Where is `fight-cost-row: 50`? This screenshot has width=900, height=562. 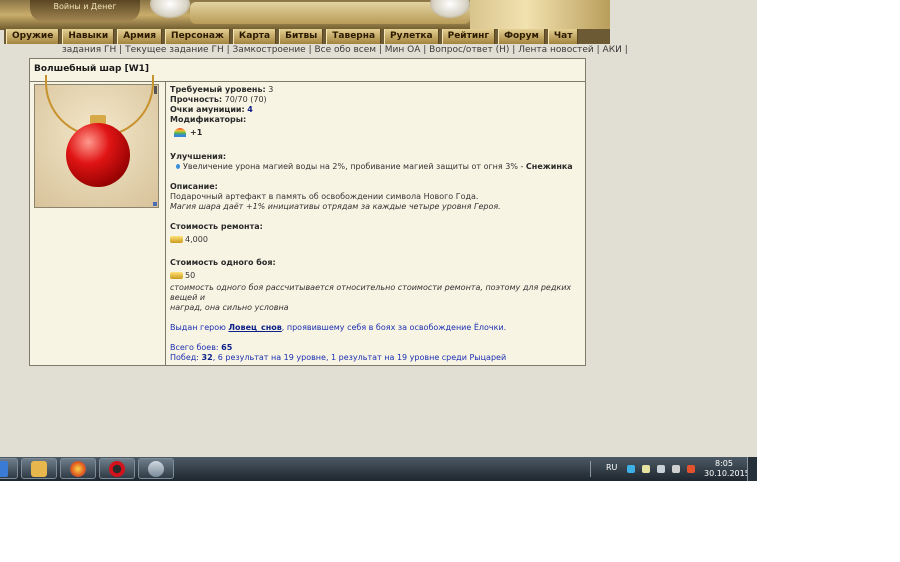
fight-cost-row: 50 is located at coordinates (376, 276).